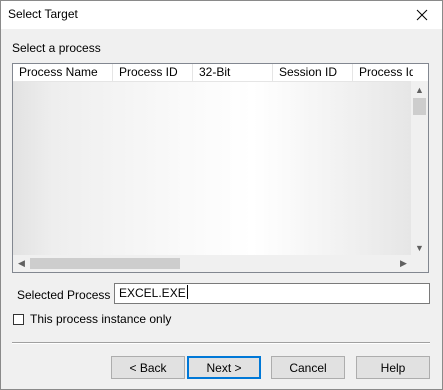 The image size is (443, 390). I want to click on vertical-scroll-thumb, so click(419, 106).